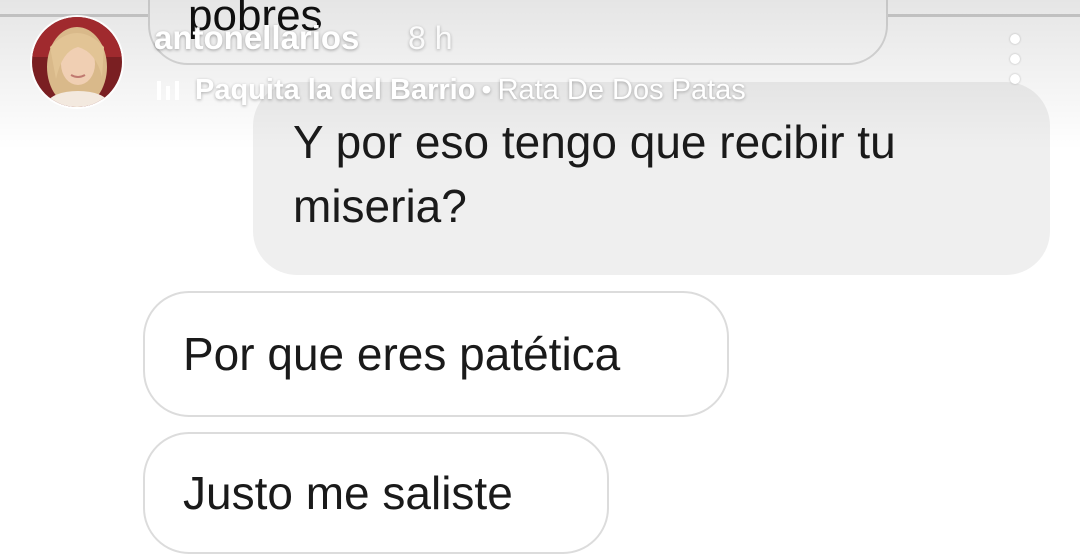 The width and height of the screenshot is (1080, 558). I want to click on message-bubble-other: Justo me saliste, so click(376, 493).